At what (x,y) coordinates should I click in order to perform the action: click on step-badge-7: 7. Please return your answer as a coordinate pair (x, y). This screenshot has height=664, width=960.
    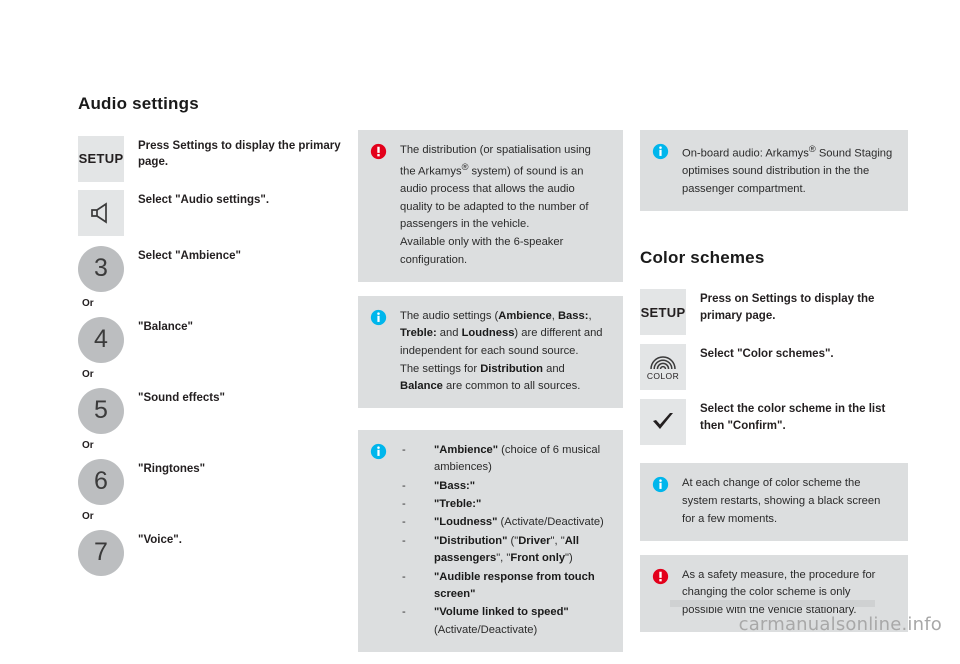
    Looking at the image, I should click on (101, 552).